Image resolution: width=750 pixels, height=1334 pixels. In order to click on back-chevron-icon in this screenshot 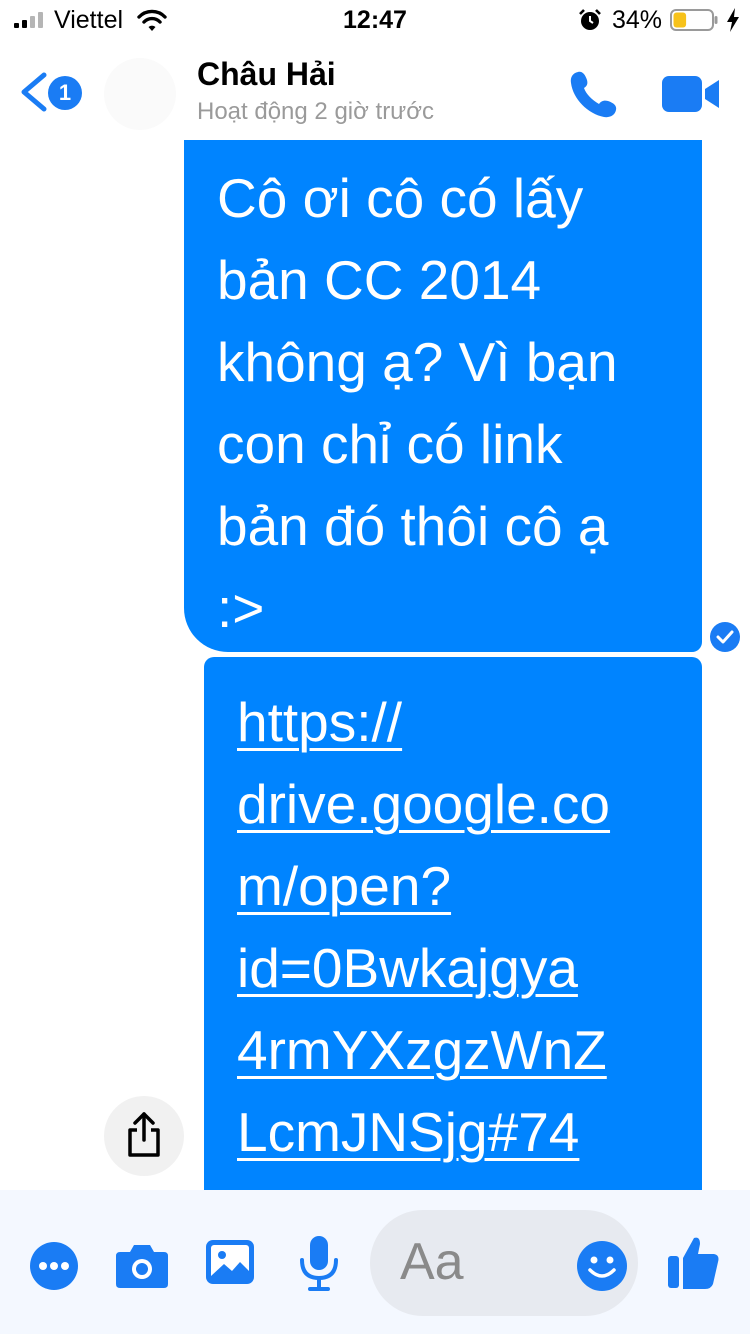, I will do `click(34, 92)`.